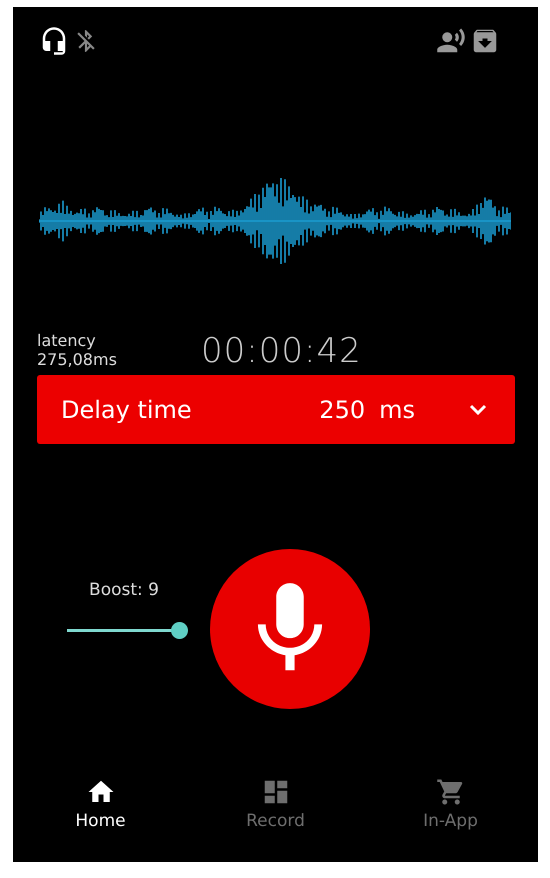 This screenshot has height=878, width=550. I want to click on boost-label: Boost: 9, so click(124, 590).